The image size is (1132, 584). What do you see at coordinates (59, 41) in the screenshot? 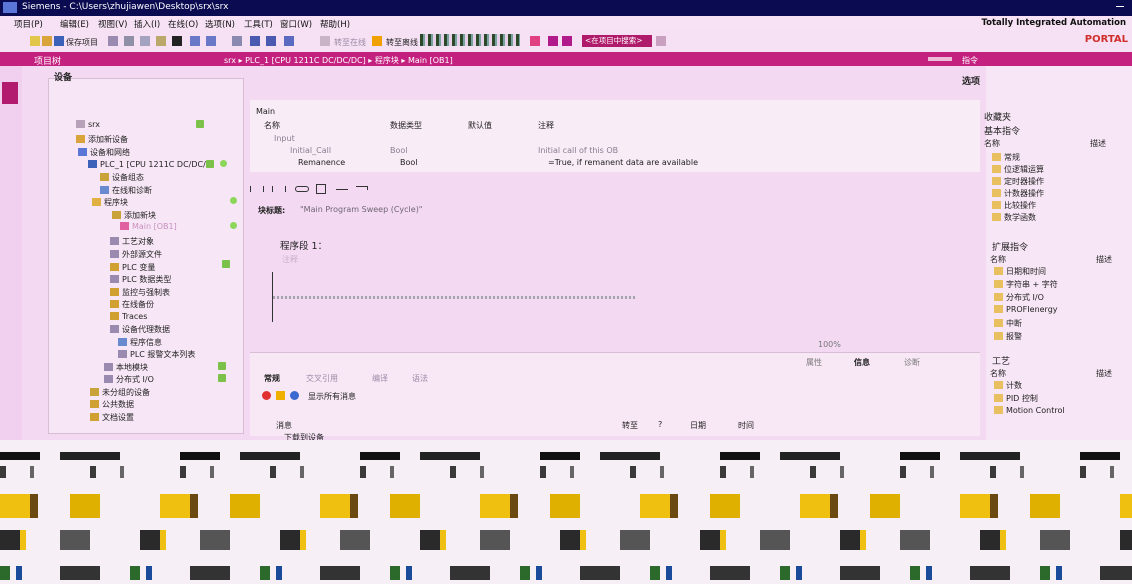
I see `save-icon` at bounding box center [59, 41].